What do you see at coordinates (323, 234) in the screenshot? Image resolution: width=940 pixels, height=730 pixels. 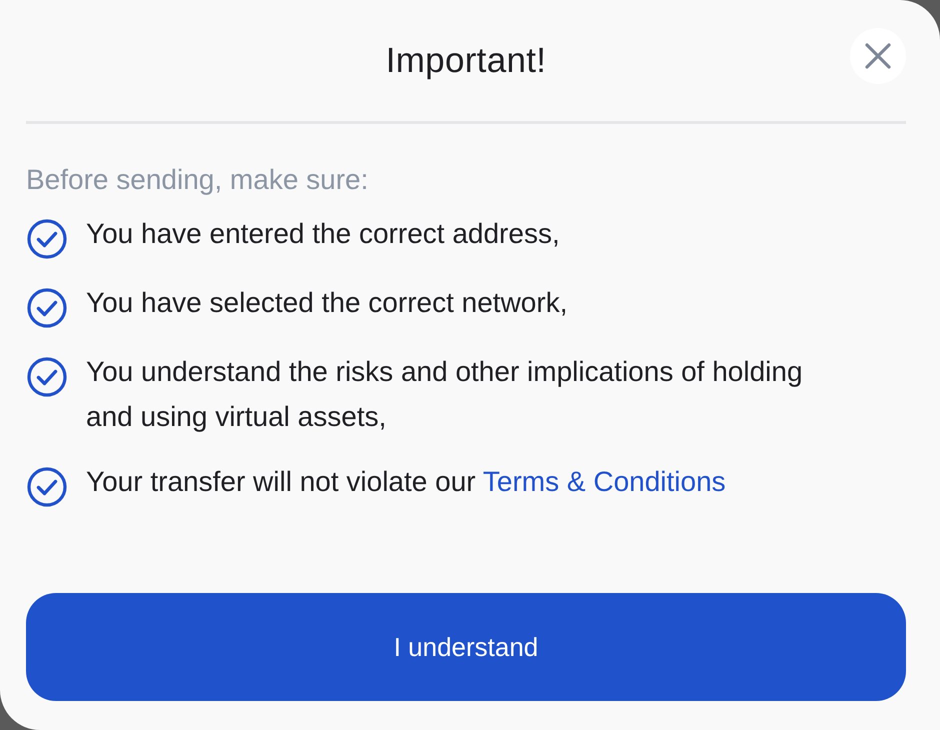 I see `checklist-text: You have entered the correct address,` at bounding box center [323, 234].